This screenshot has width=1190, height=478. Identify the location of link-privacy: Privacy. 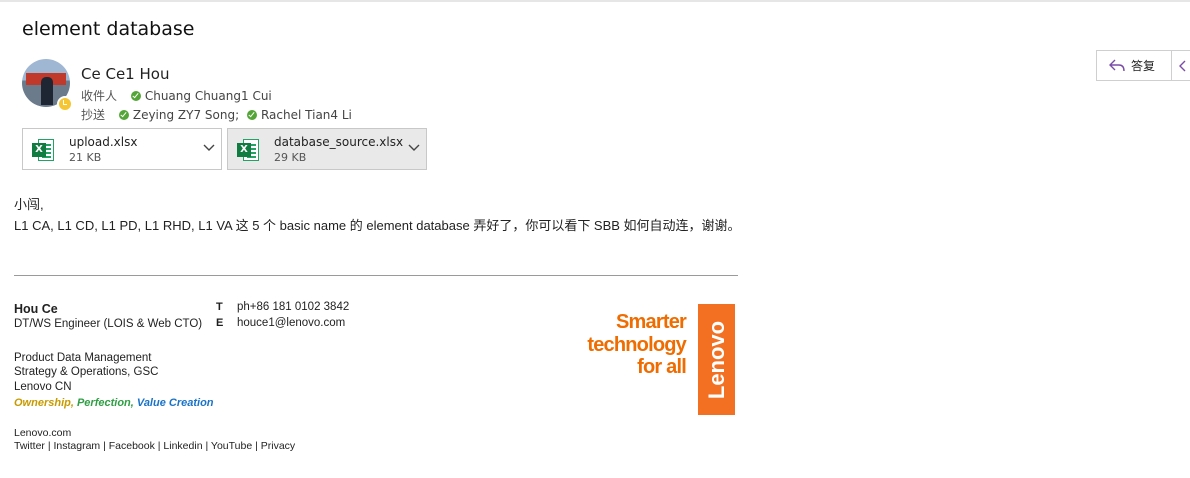
(278, 446).